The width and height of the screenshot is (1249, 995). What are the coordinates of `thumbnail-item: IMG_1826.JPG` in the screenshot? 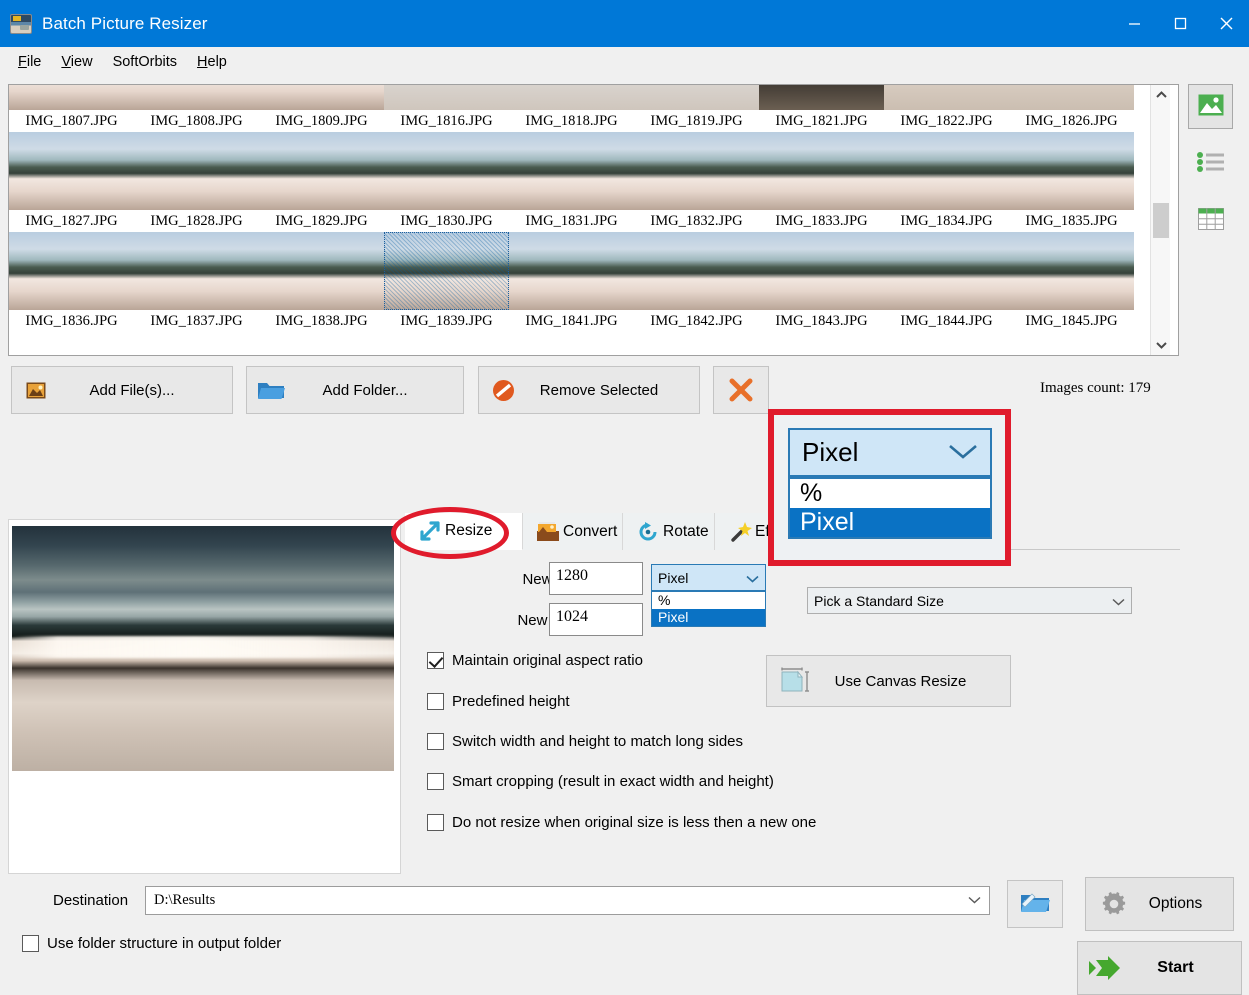 It's located at (1071, 108).